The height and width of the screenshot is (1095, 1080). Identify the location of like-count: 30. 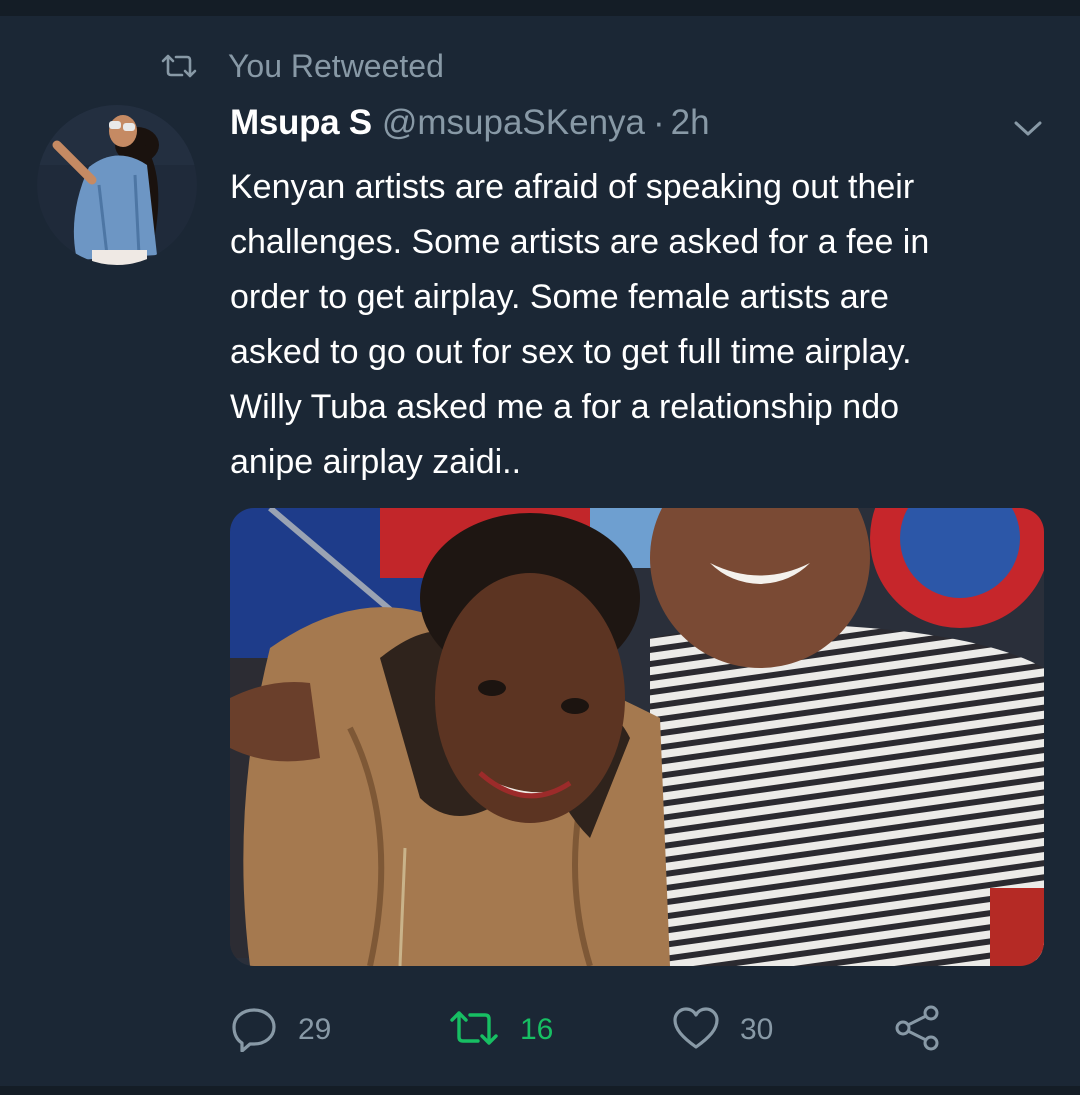
(757, 1029).